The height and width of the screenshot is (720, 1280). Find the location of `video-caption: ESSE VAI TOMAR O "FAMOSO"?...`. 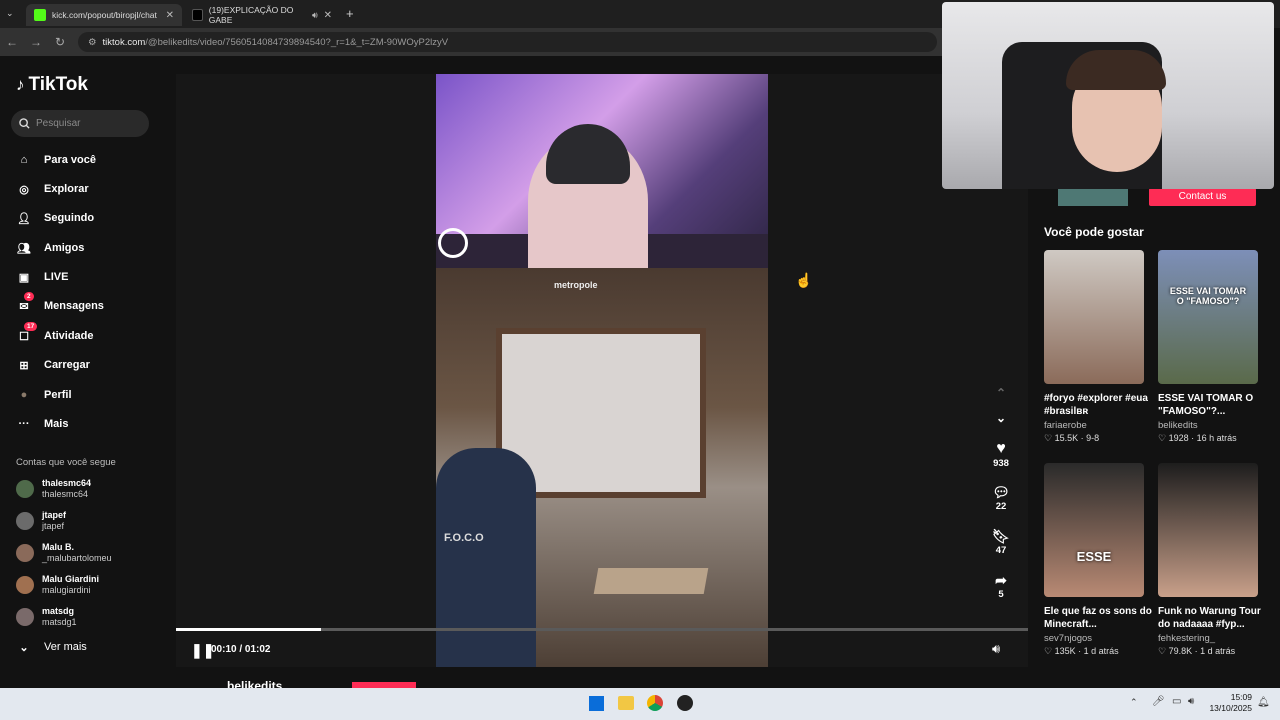

video-caption: ESSE VAI TOMAR O "FAMOSO"?... is located at coordinates (1206, 405).